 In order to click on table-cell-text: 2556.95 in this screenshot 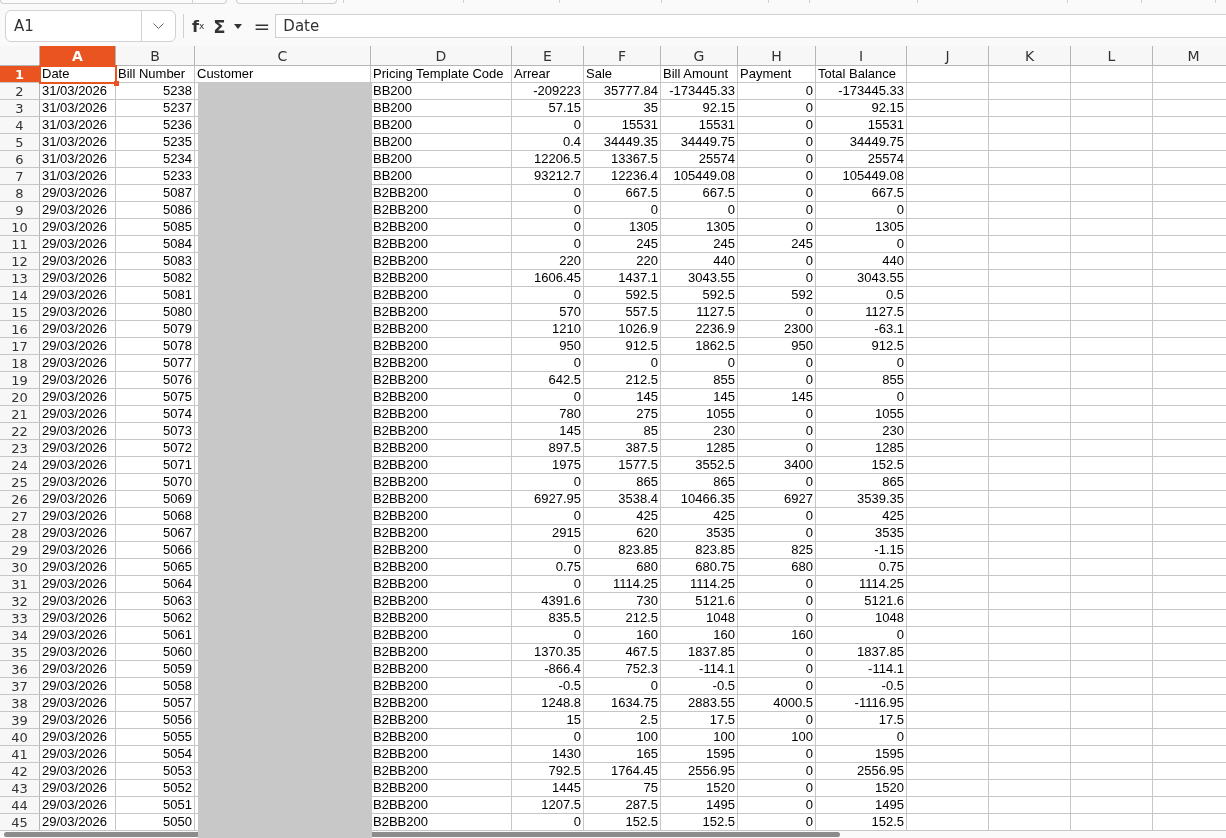, I will do `click(711, 771)`.